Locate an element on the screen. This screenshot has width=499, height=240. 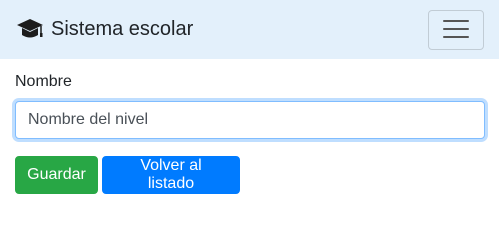
name-field-label: Nombre is located at coordinates (43, 81).